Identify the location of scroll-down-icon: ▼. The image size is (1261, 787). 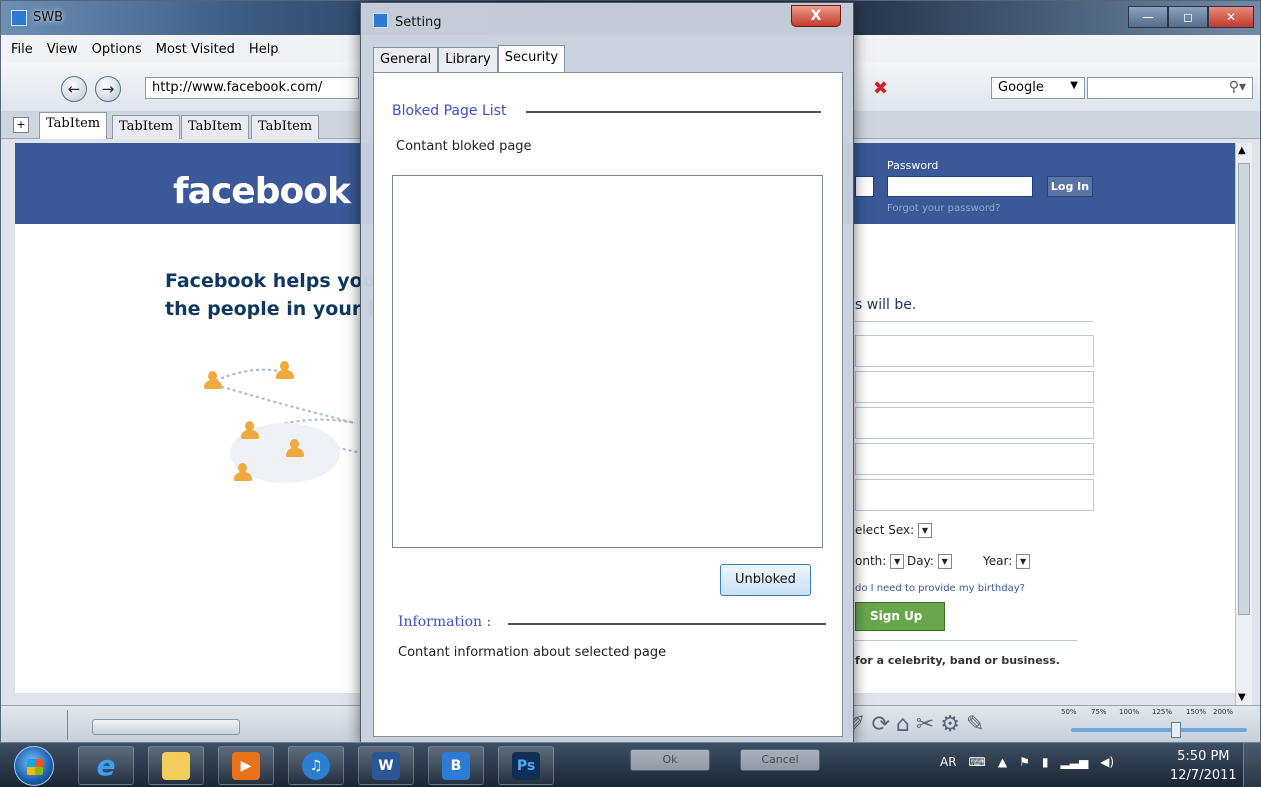
(1242, 697).